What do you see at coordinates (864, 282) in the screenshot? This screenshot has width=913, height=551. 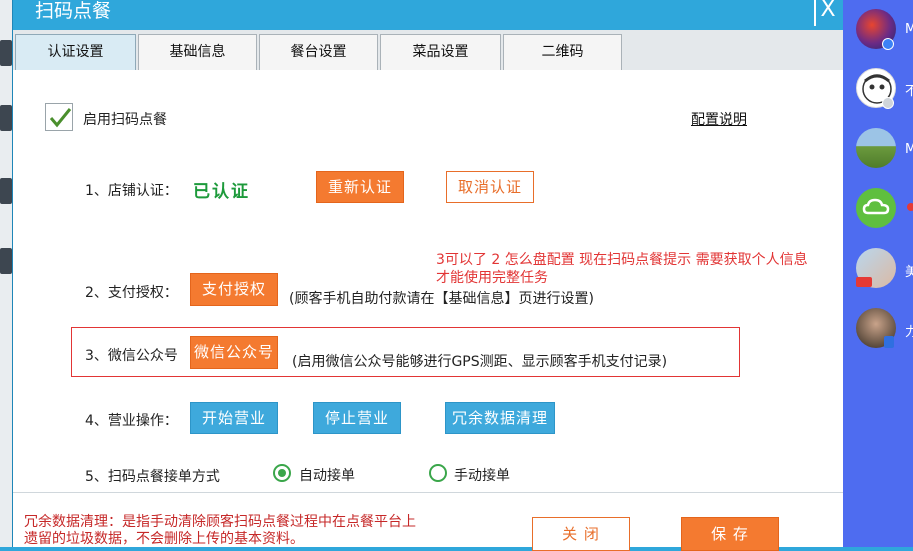 I see `hot-badge-icon` at bounding box center [864, 282].